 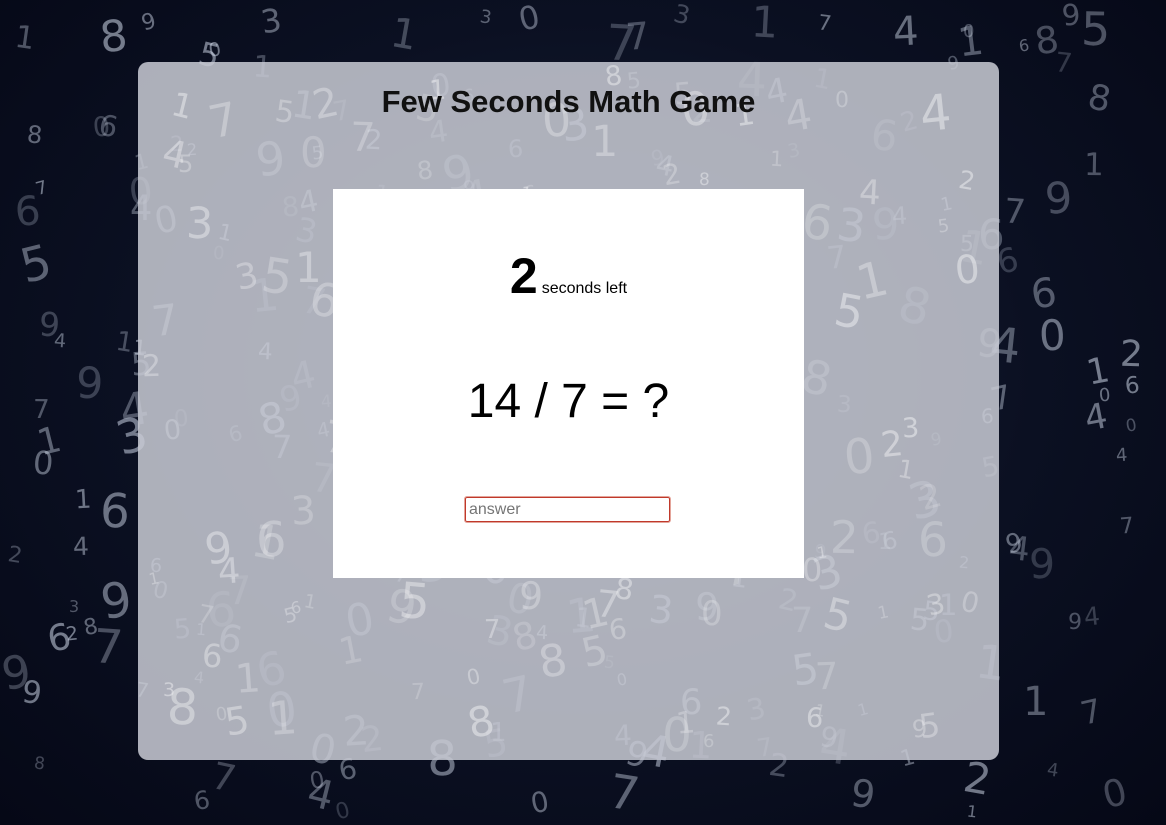 What do you see at coordinates (568, 401) in the screenshot?
I see `math-question: 14 / 7 = ?` at bounding box center [568, 401].